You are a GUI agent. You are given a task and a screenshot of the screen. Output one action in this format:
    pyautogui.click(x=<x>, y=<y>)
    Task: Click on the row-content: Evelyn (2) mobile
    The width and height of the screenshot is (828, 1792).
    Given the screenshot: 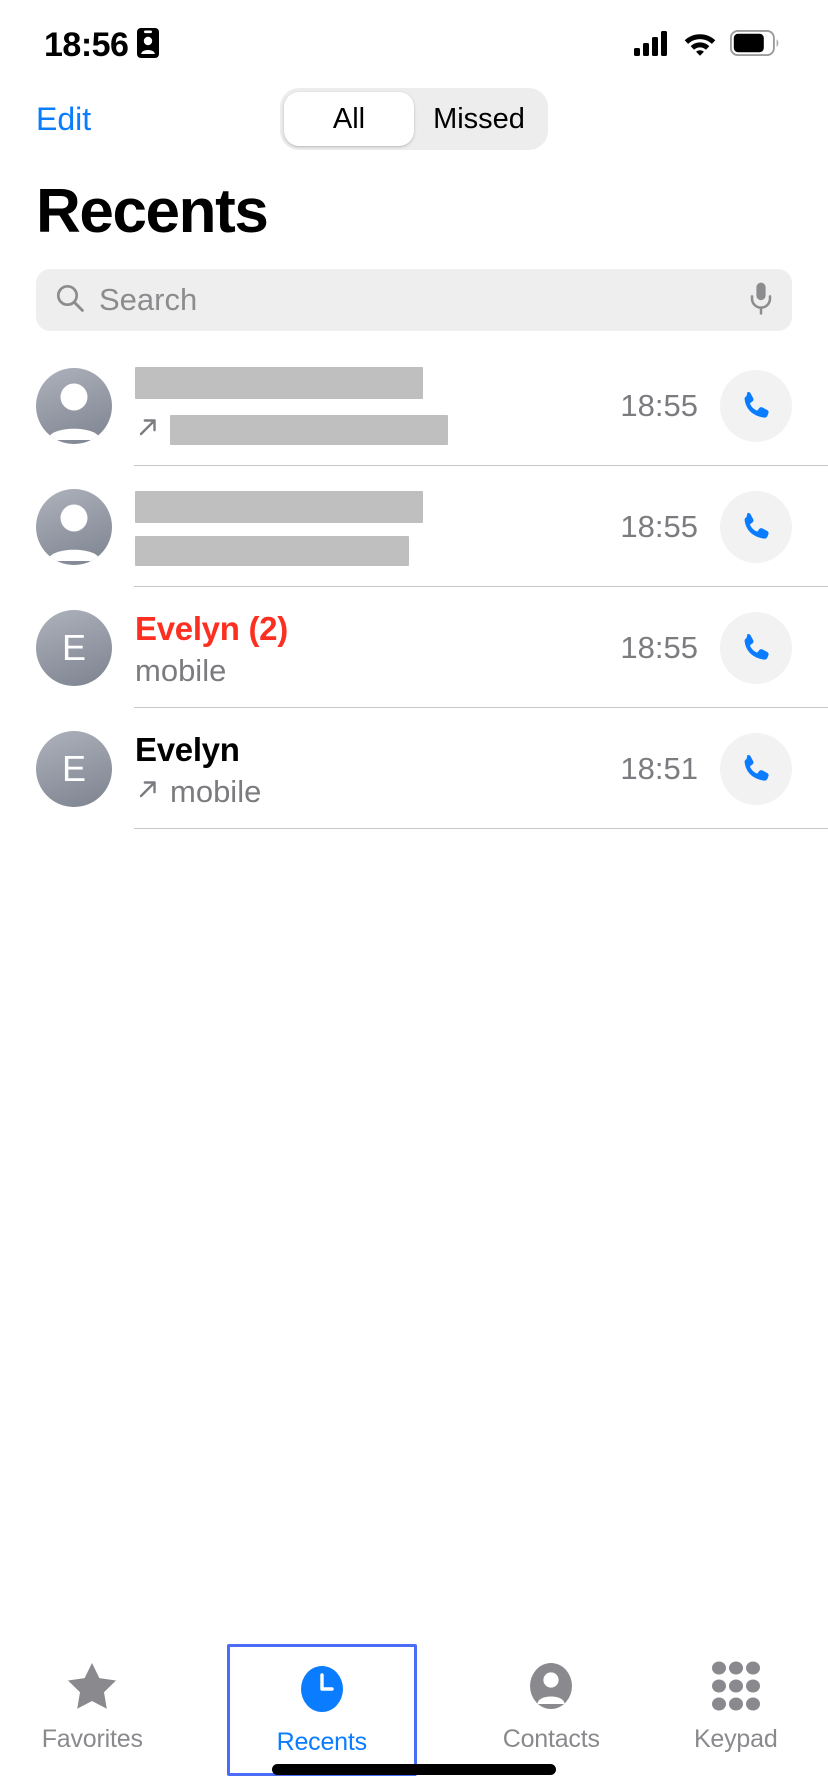 What is the action you would take?
    pyautogui.click(x=366, y=647)
    